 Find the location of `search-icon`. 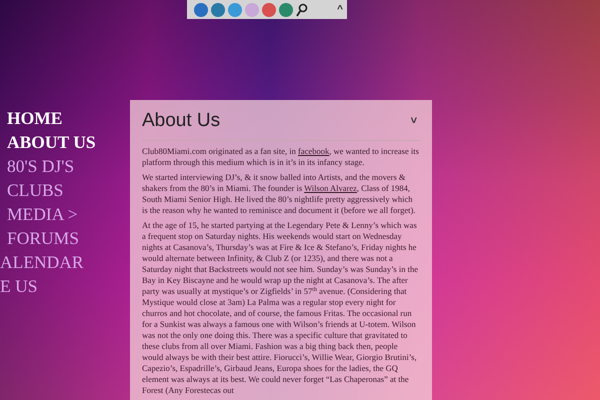

search-icon is located at coordinates (302, 9).